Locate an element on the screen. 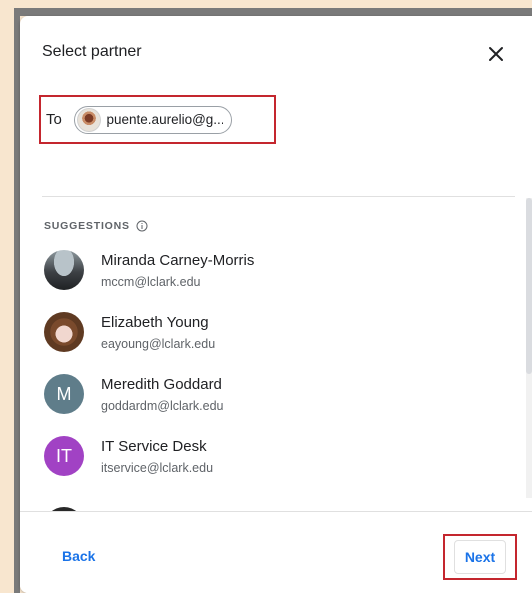  dialog-footer: Back Next is located at coordinates (276, 552).